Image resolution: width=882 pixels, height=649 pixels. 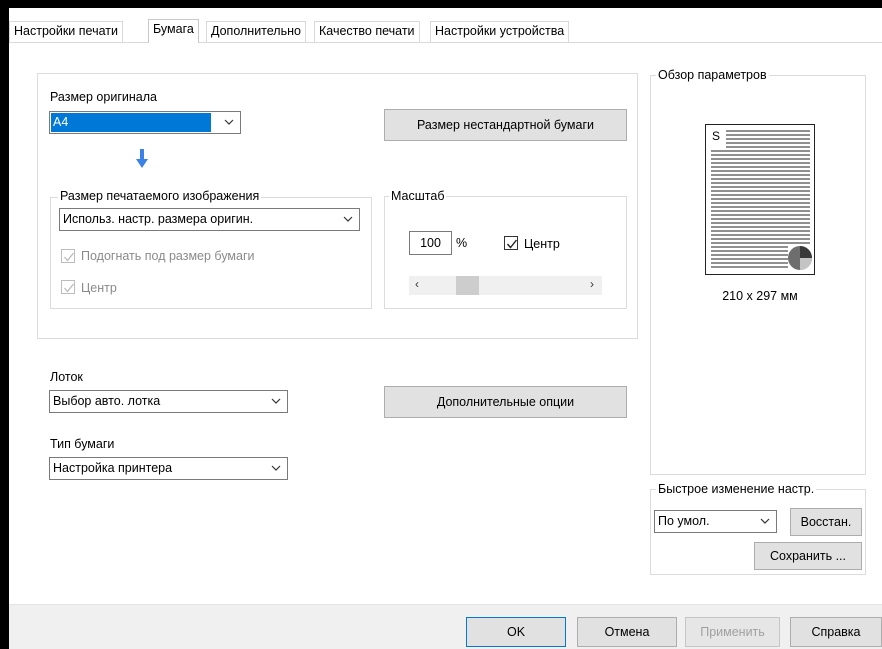 I want to click on page-preview: S, so click(x=760, y=199).